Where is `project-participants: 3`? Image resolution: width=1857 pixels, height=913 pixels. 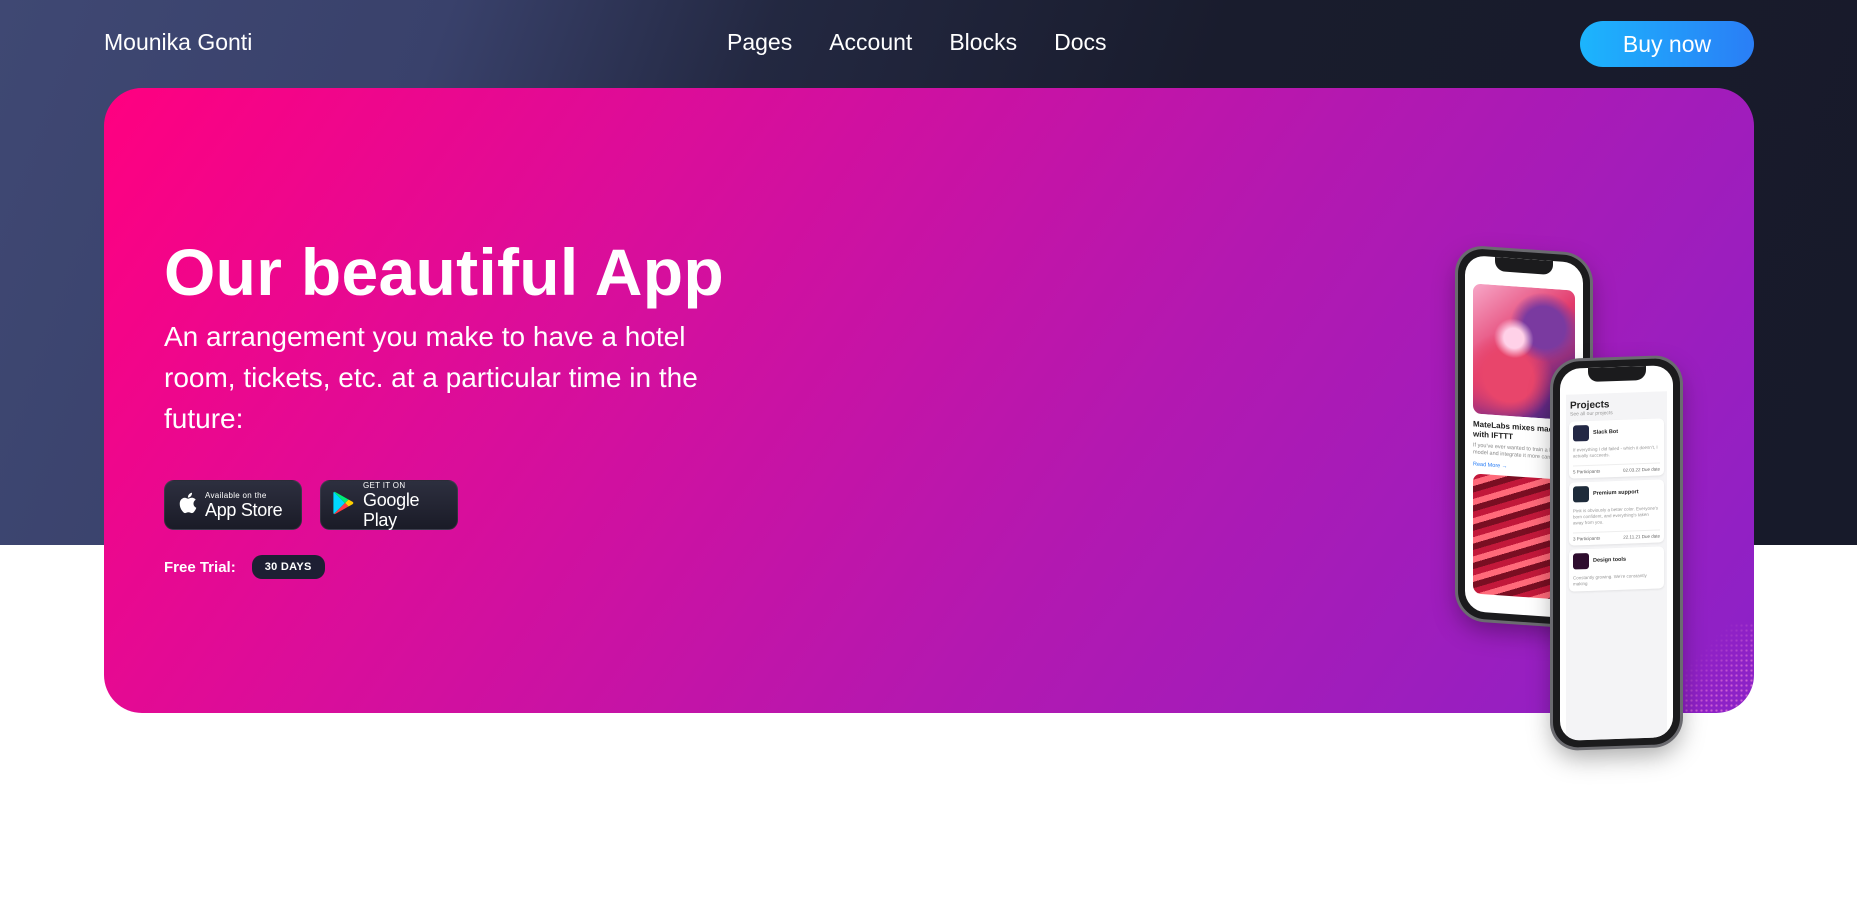 project-participants: 3 is located at coordinates (1574, 539).